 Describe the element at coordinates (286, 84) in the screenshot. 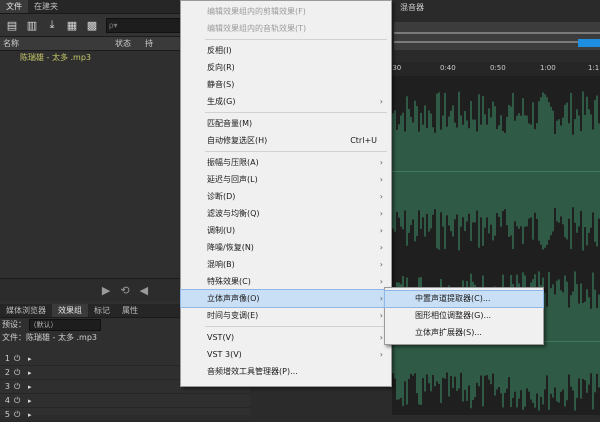

I see `menu-item-silence: 静音(S)` at that location.